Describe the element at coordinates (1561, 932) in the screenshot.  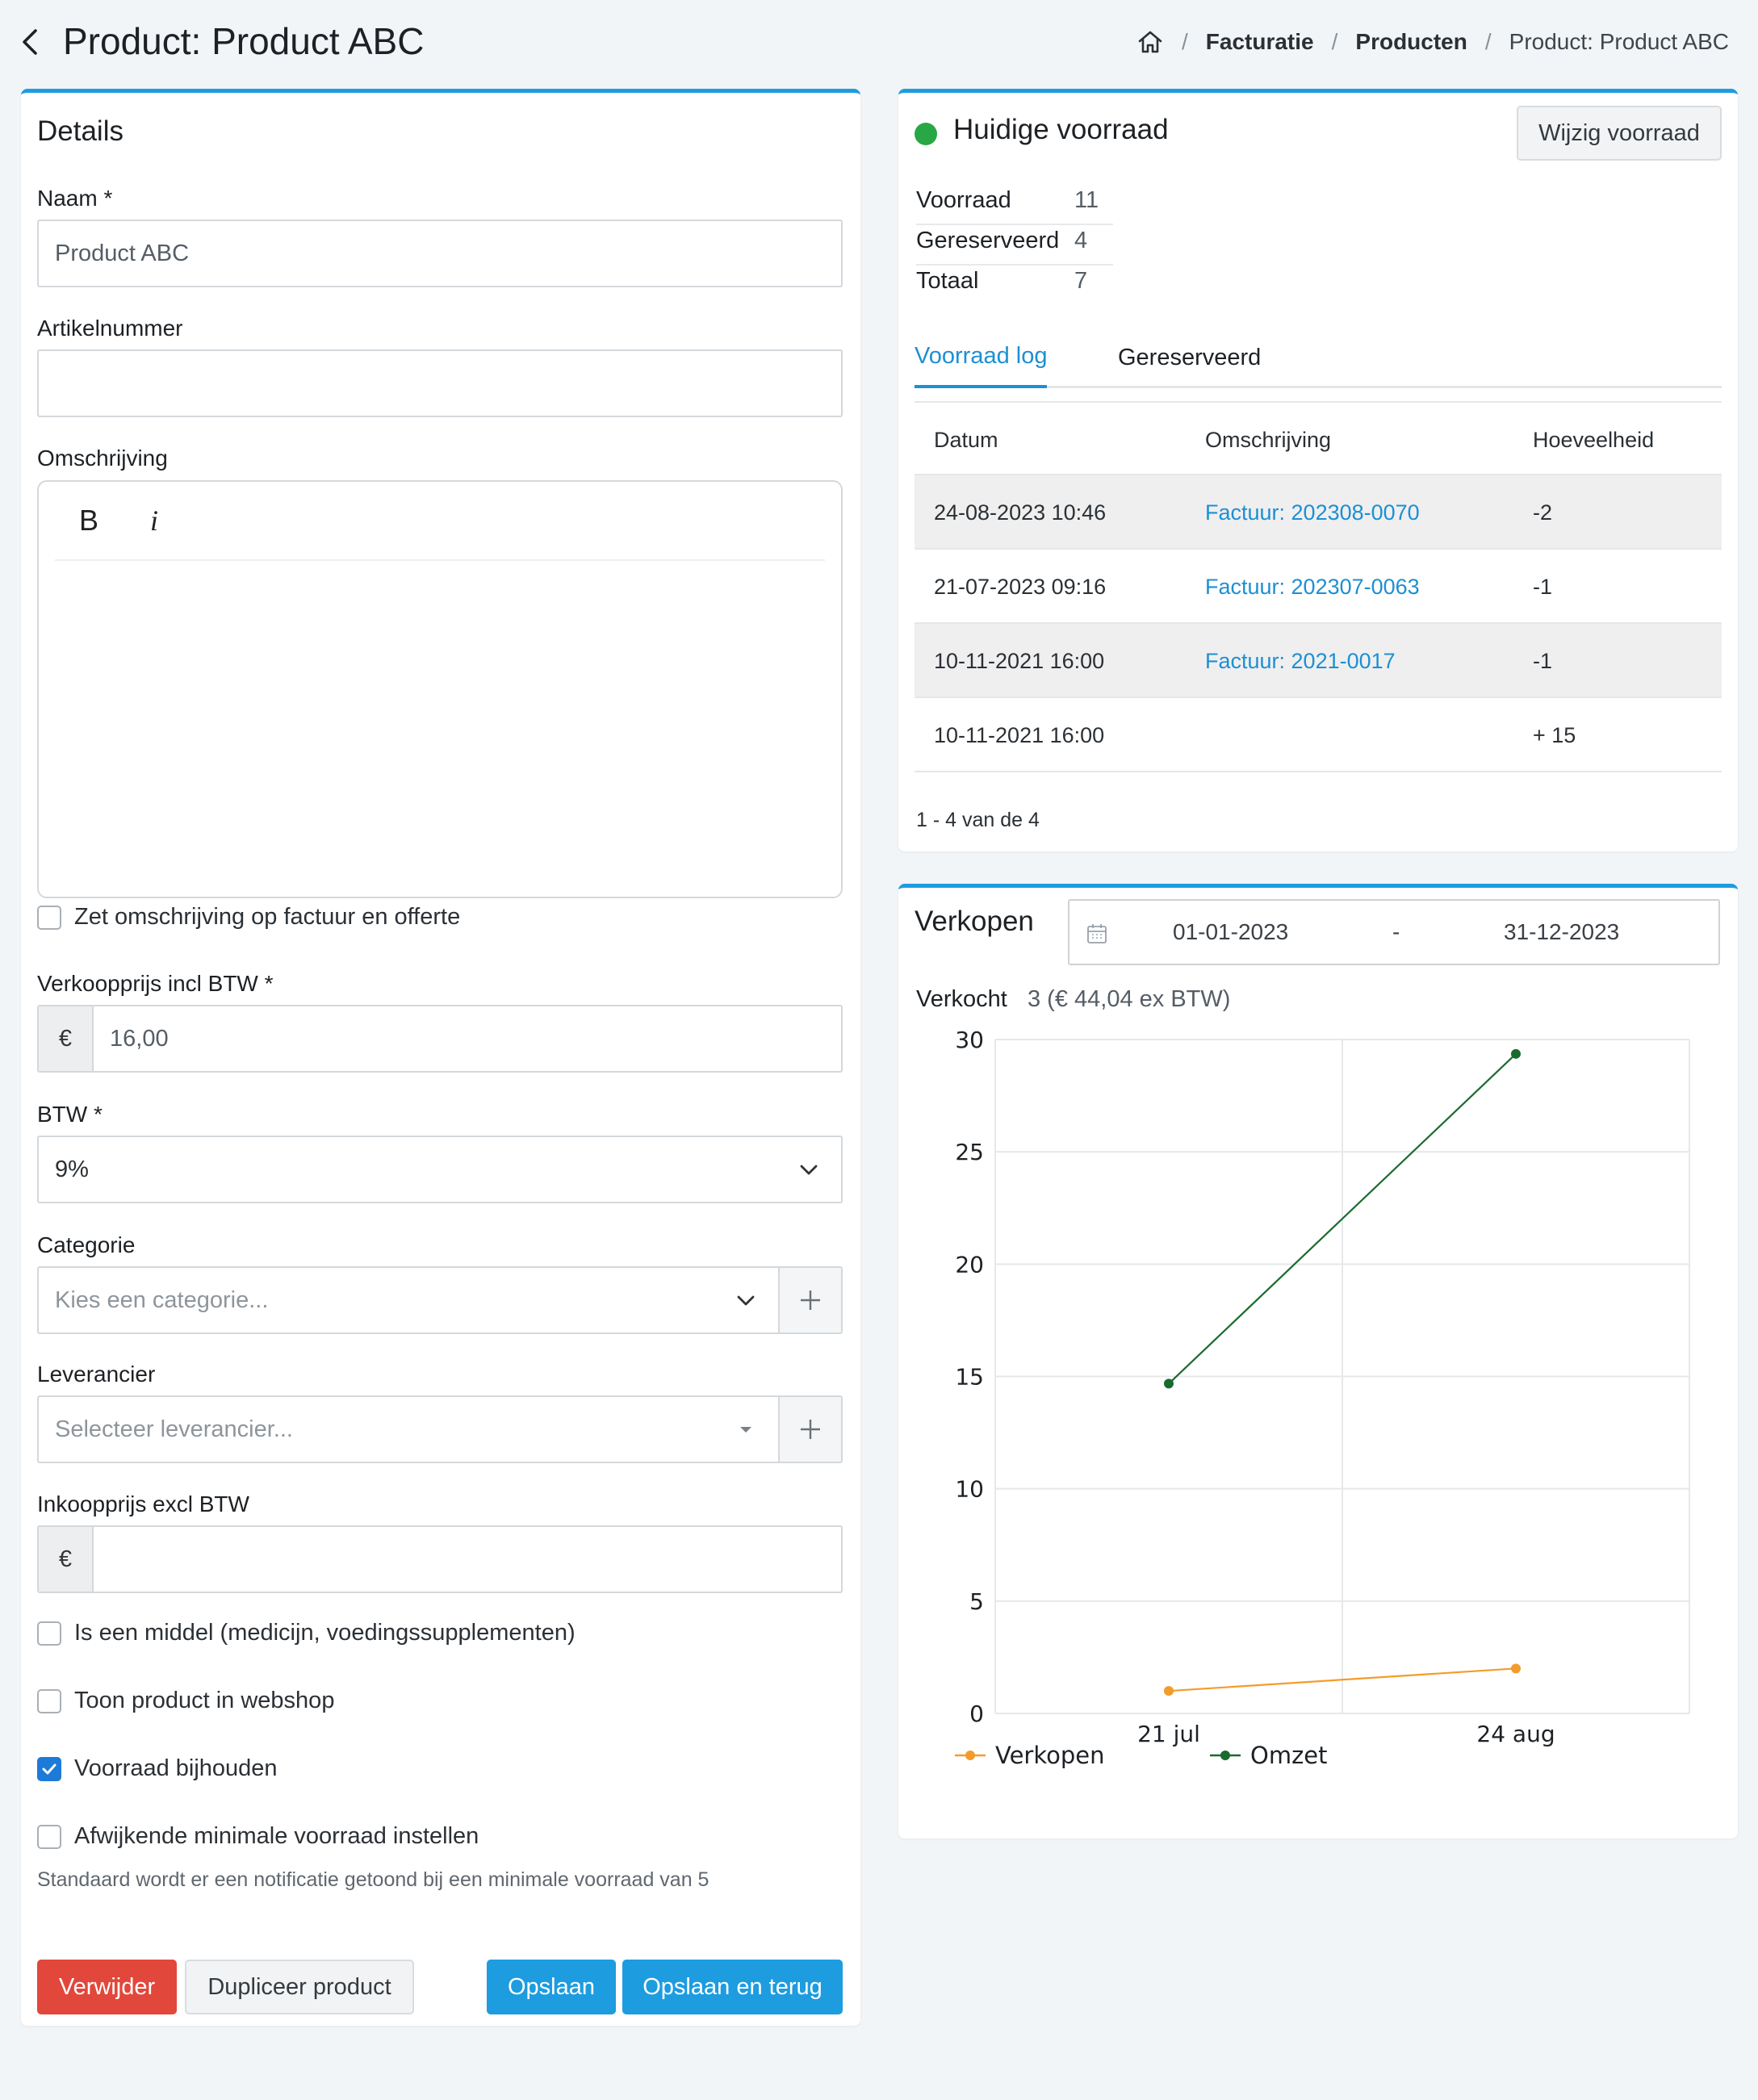
I see `date-to: 31-12-2023` at that location.